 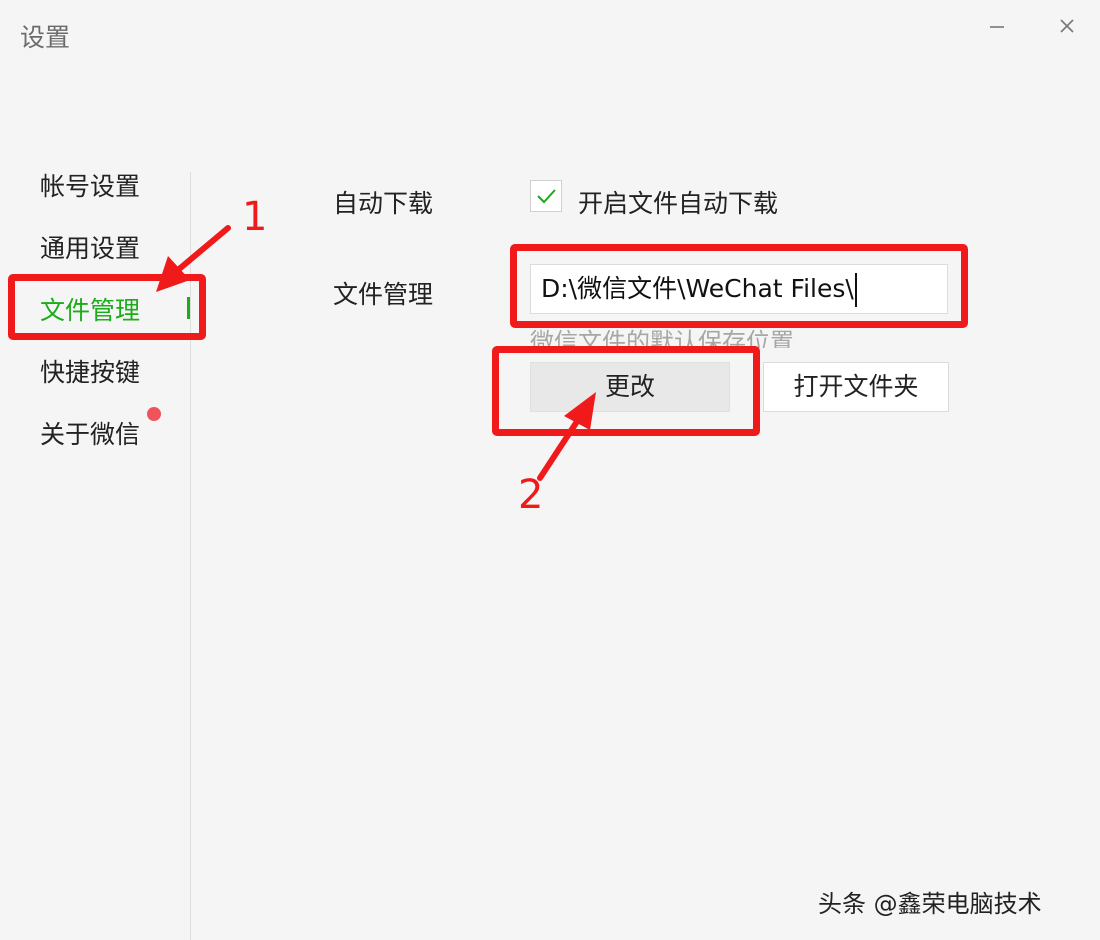 What do you see at coordinates (255, 217) in the screenshot?
I see `annotation-step-1: 1` at bounding box center [255, 217].